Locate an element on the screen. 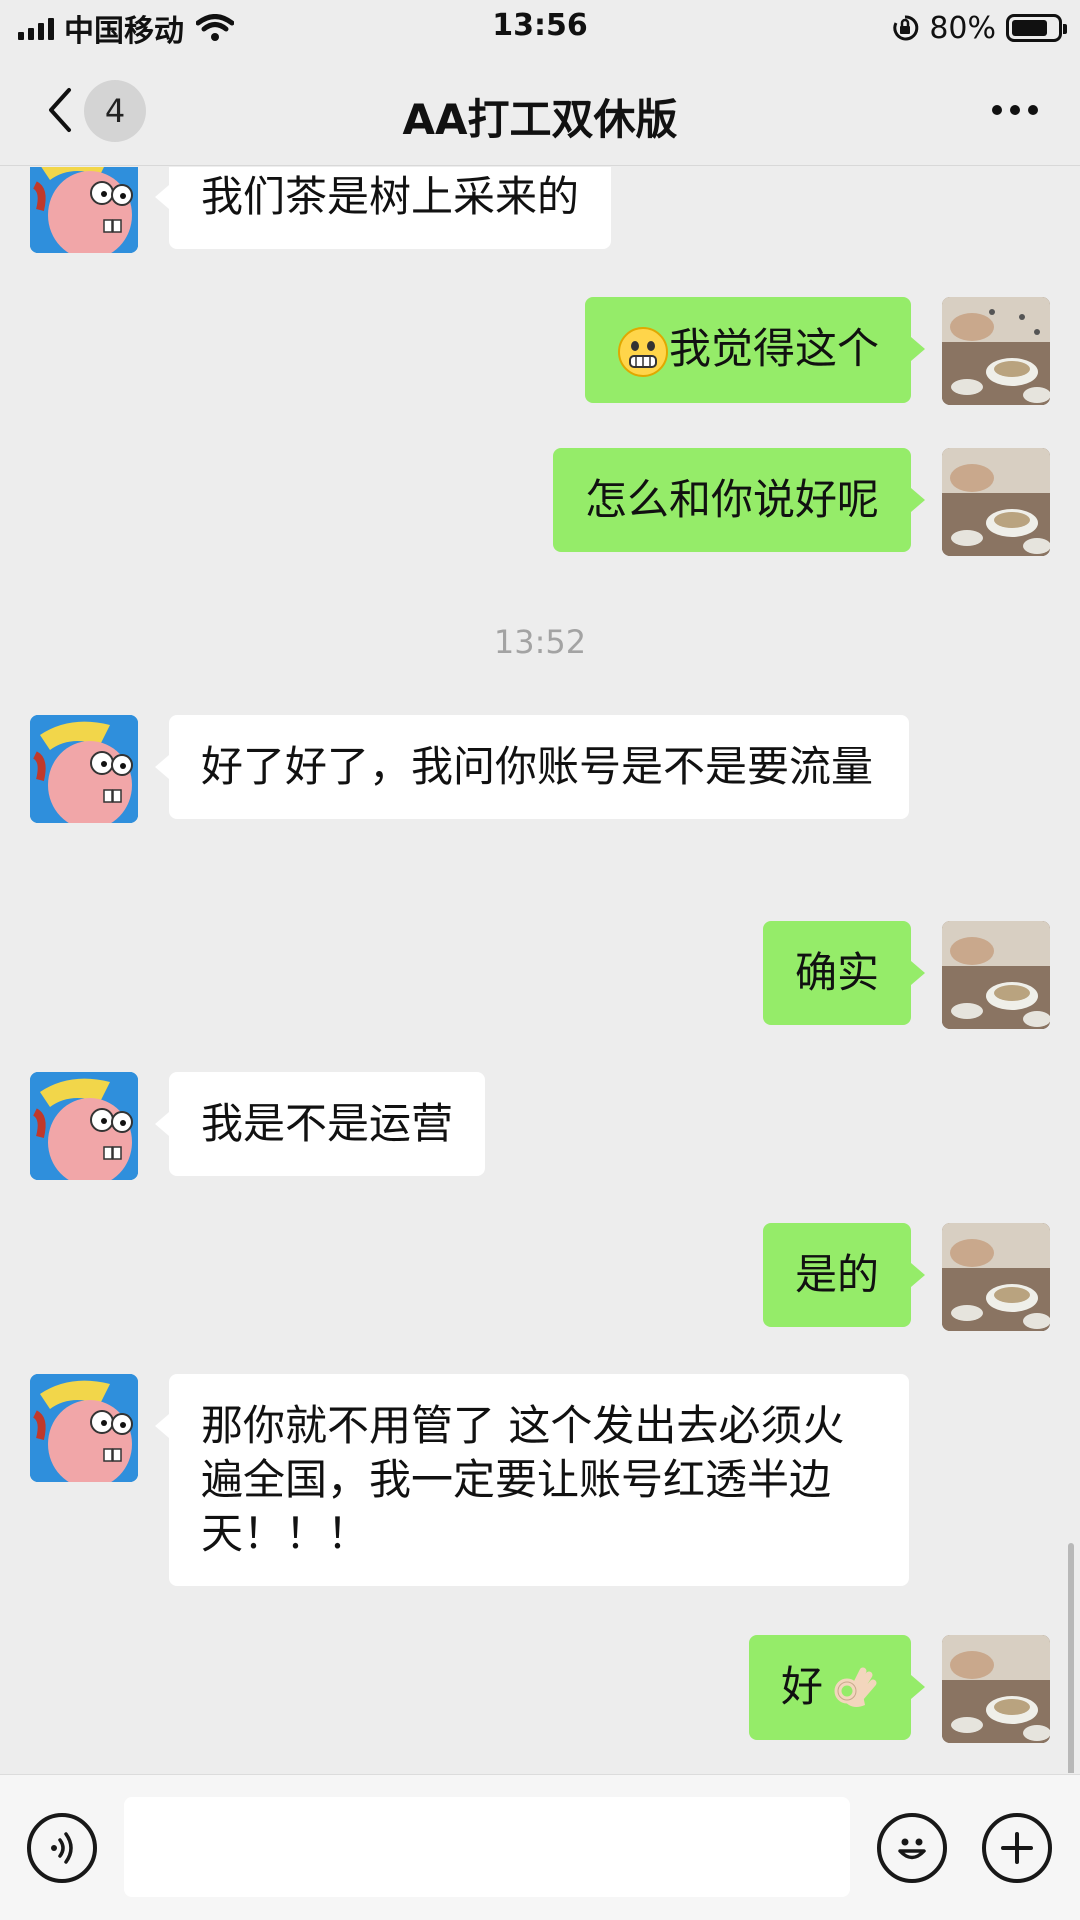 The height and width of the screenshot is (1920, 1080). grimacing-face-icon is located at coordinates (642, 351).